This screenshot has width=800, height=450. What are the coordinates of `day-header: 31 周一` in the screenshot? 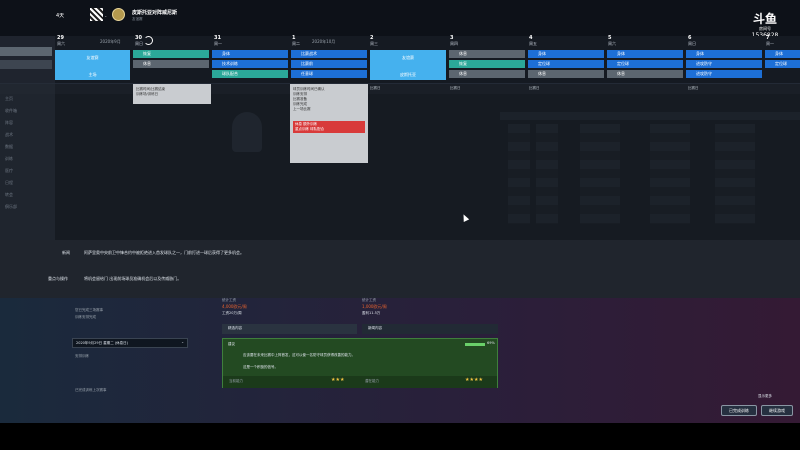 It's located at (218, 41).